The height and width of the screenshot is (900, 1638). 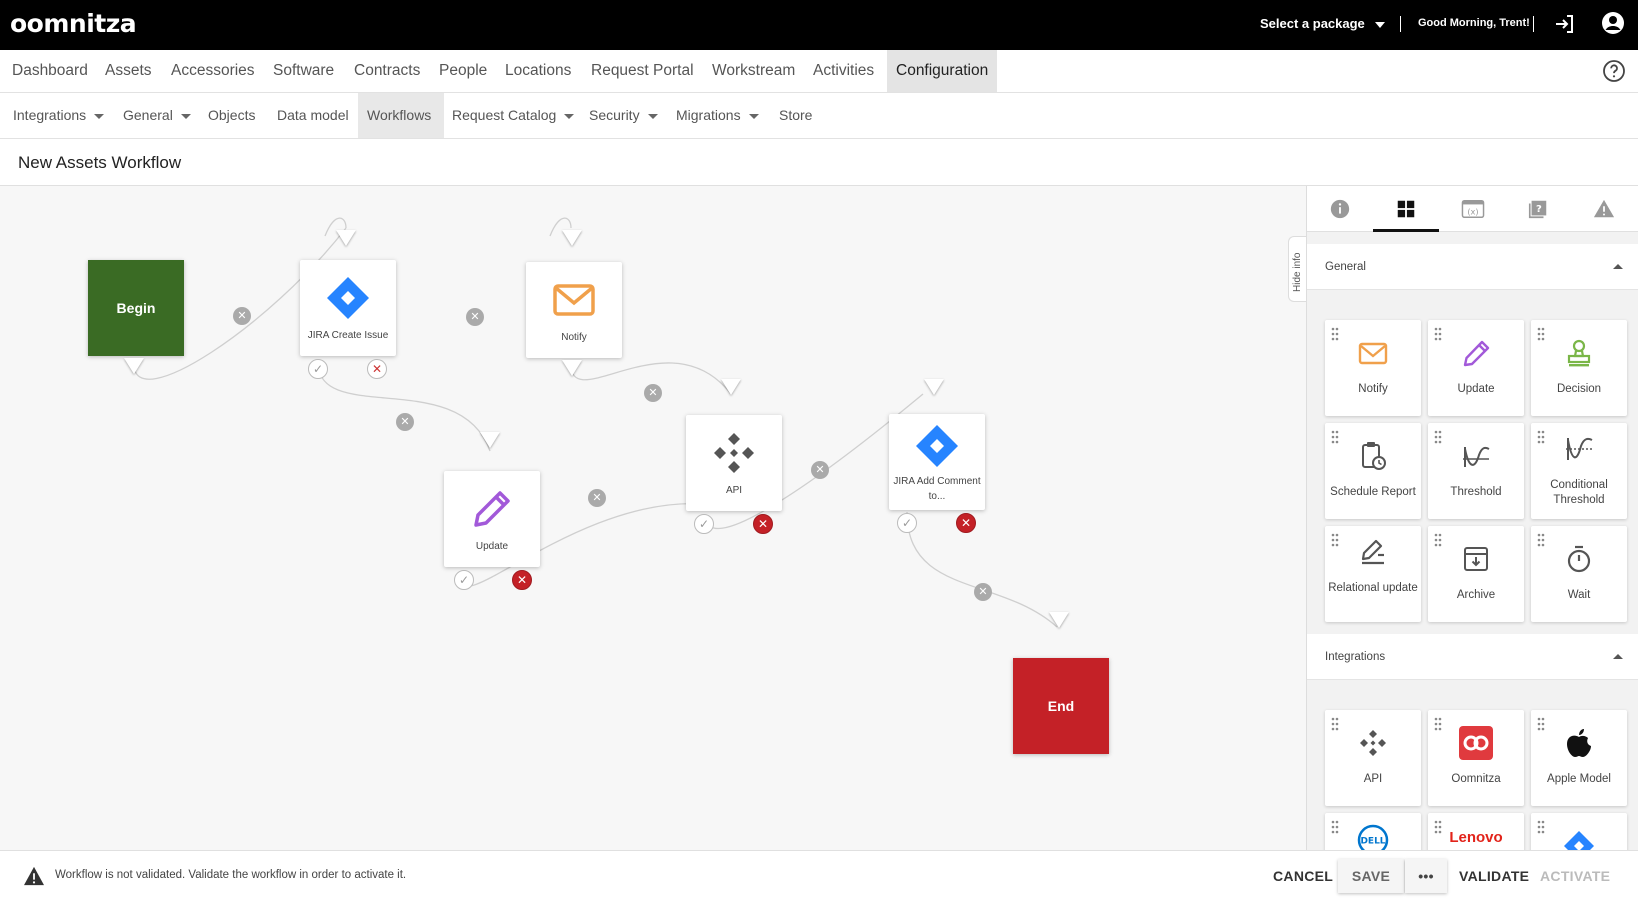 I want to click on general-section-header: General, so click(x=1472, y=267).